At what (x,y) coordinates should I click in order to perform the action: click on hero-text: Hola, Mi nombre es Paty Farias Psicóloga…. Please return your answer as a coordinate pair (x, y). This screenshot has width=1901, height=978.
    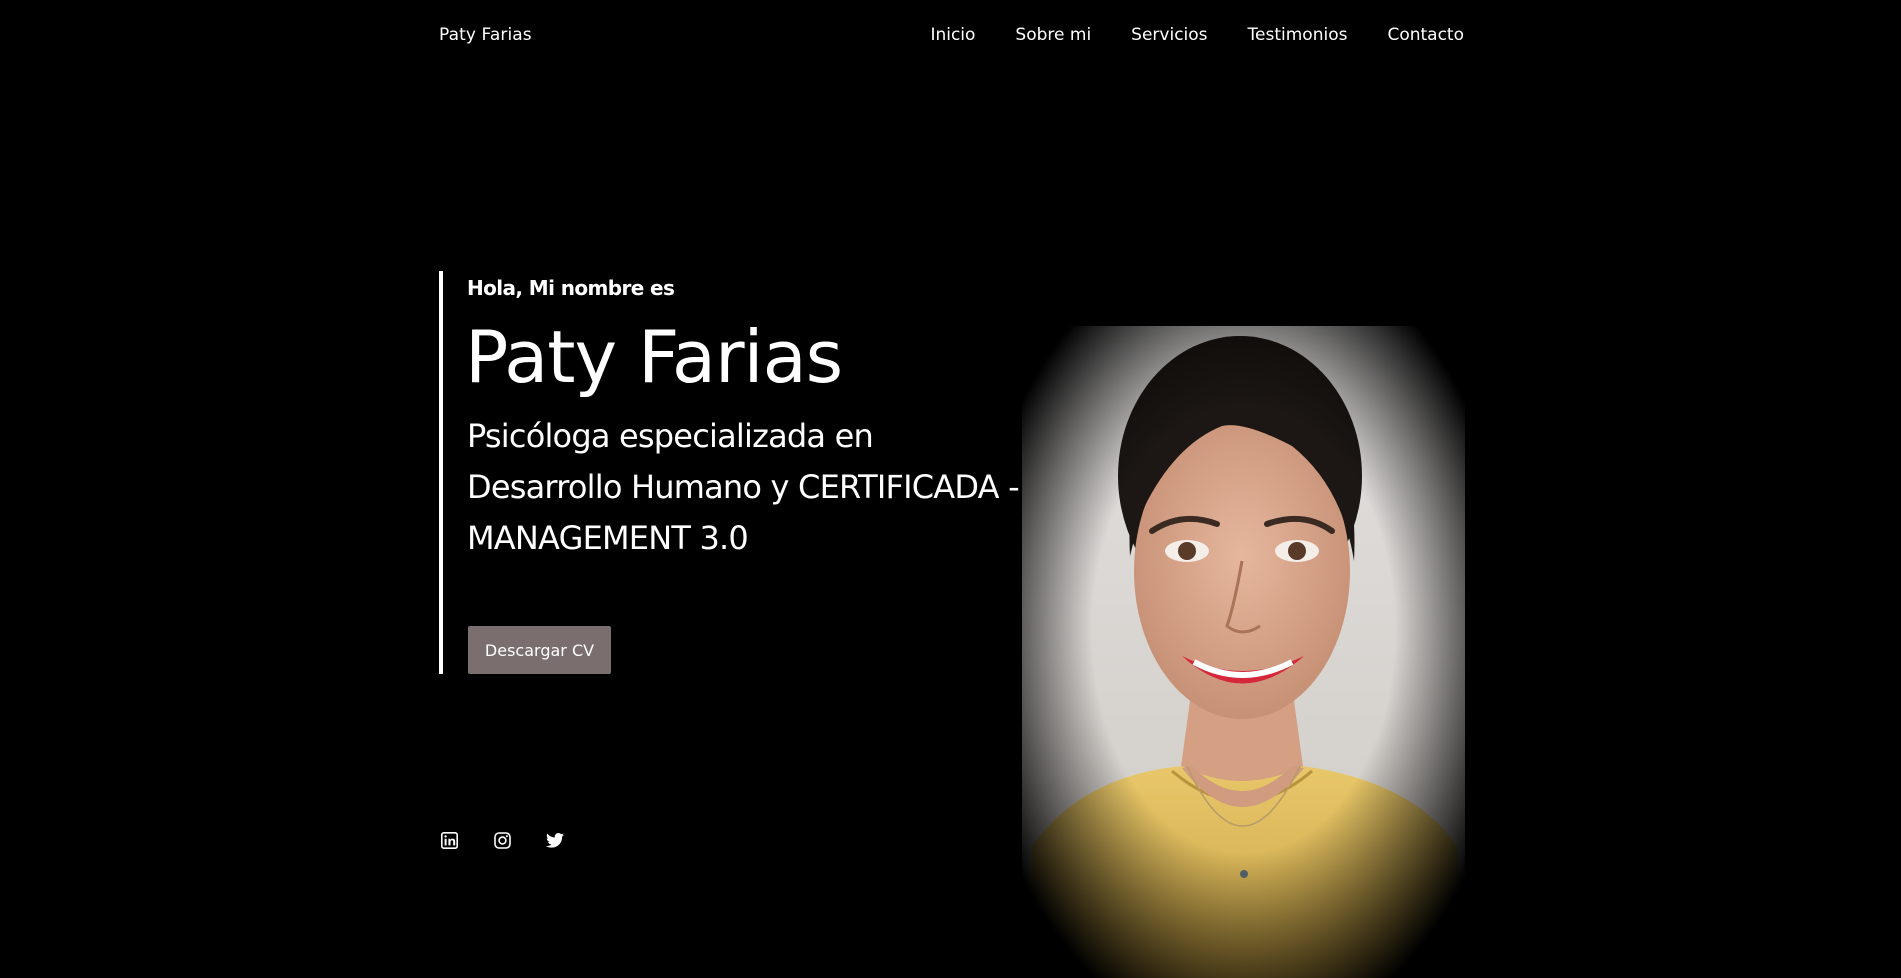
    Looking at the image, I should click on (746, 417).